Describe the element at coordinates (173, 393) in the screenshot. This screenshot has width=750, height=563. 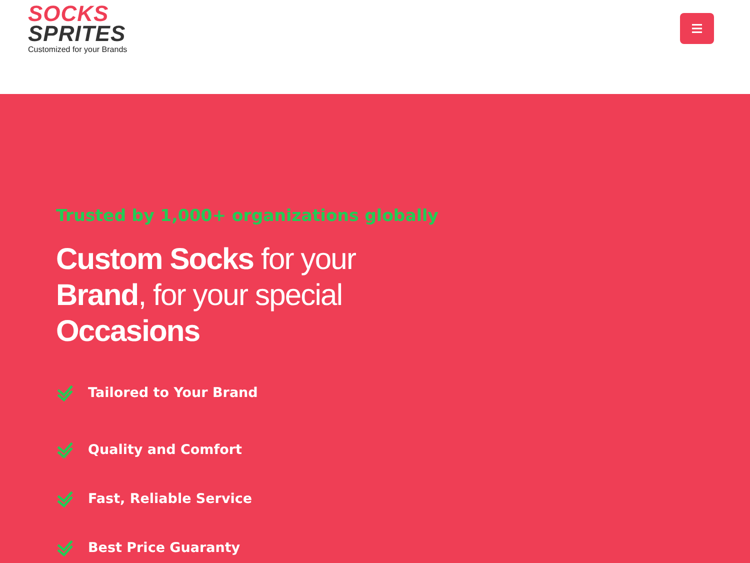
I see `feature-text: Tailored to Your Brand` at that location.